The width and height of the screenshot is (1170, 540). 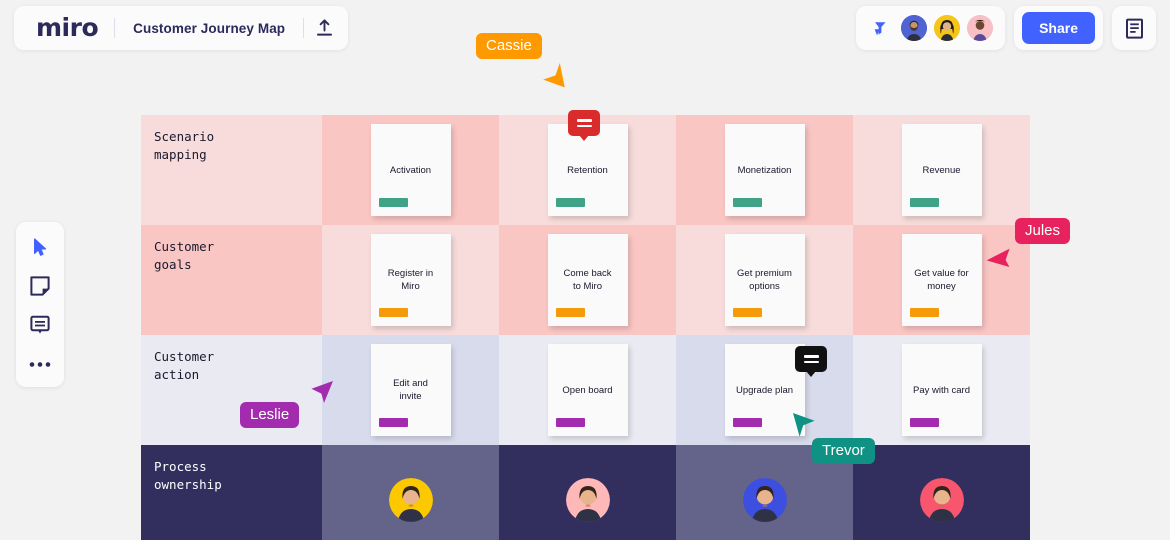 I want to click on ellipsis-icon, so click(x=40, y=364).